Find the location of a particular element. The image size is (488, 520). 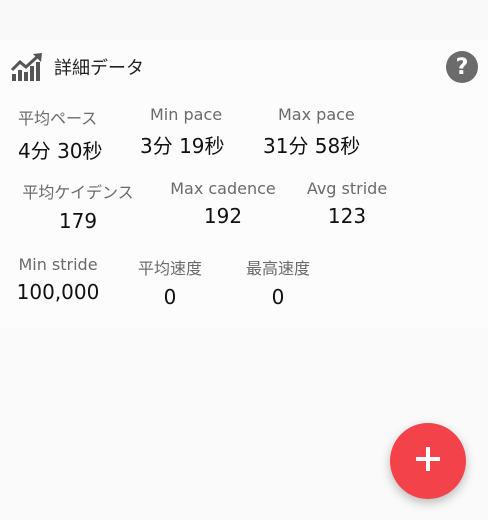

card-header: 詳細データ is located at coordinates (77, 67).